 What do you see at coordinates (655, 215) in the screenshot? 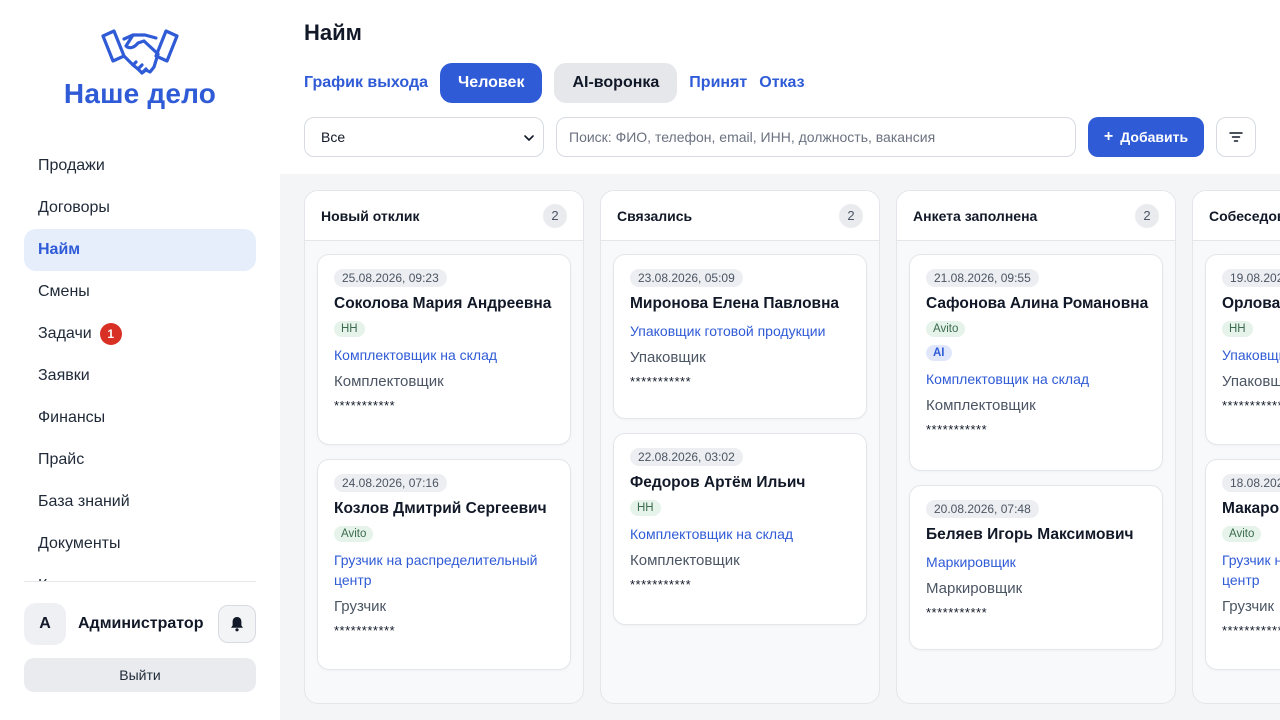
I see `column-title: Связались` at bounding box center [655, 215].